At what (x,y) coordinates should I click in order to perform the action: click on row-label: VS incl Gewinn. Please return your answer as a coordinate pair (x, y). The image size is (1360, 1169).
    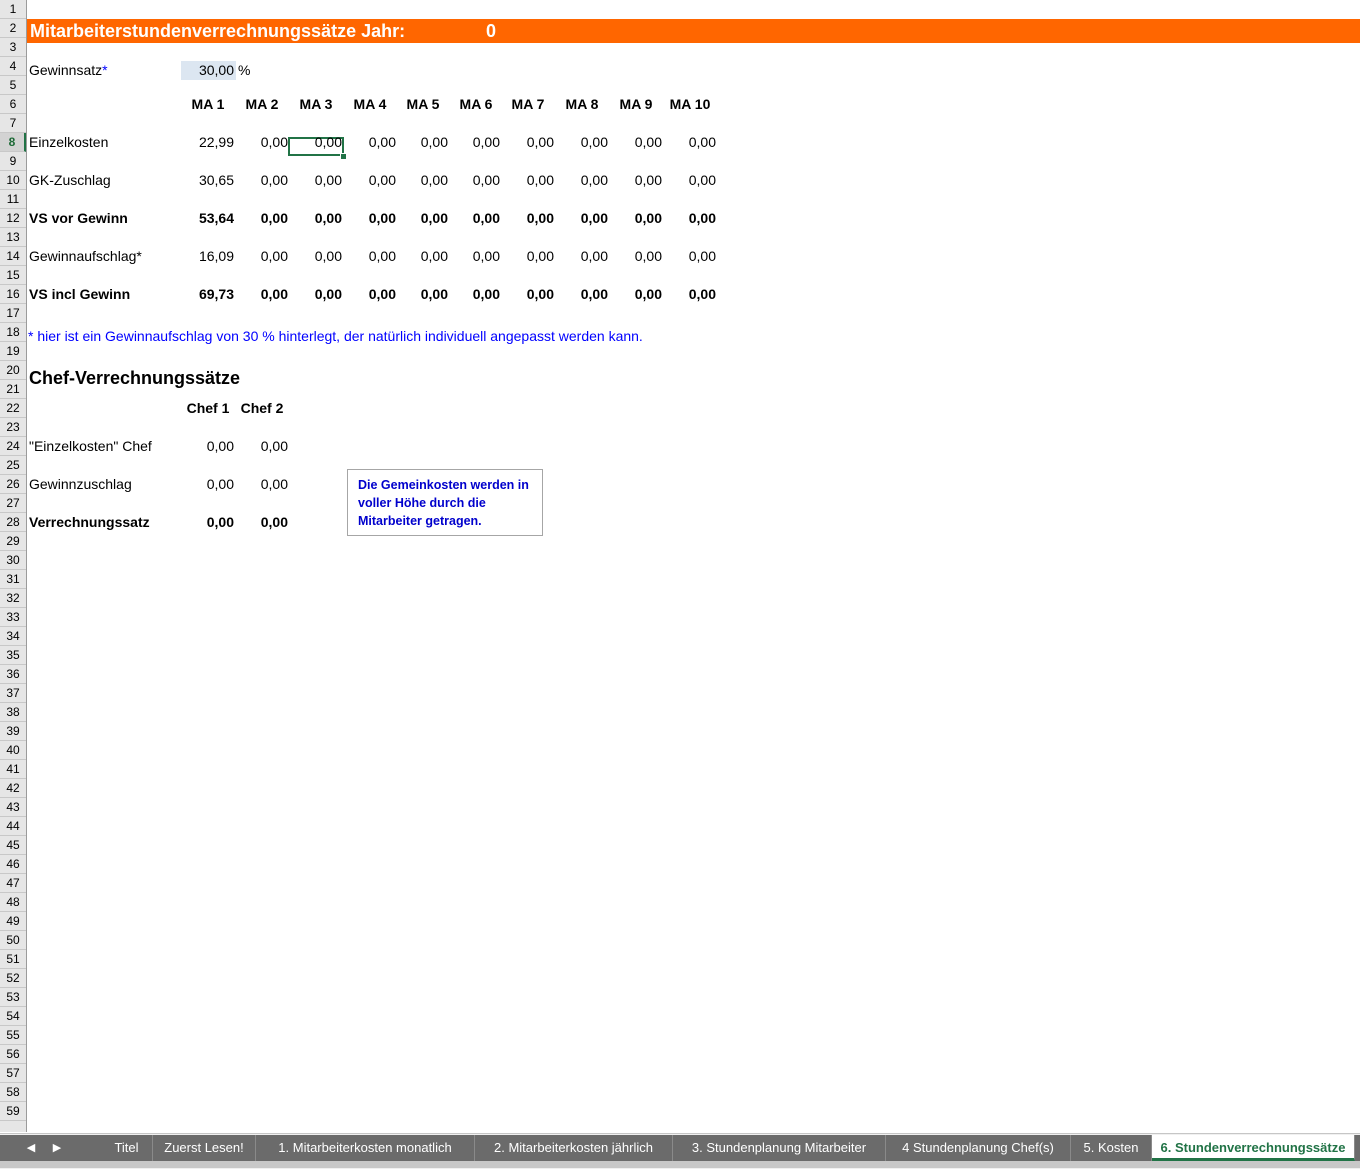
    Looking at the image, I should click on (79, 294).